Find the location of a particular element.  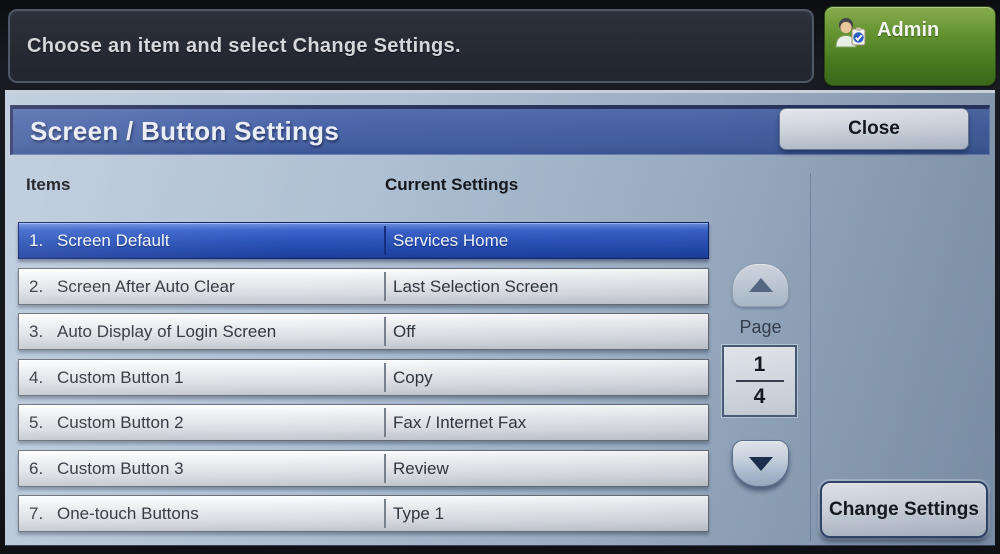

row-number: 3. is located at coordinates (36, 331).